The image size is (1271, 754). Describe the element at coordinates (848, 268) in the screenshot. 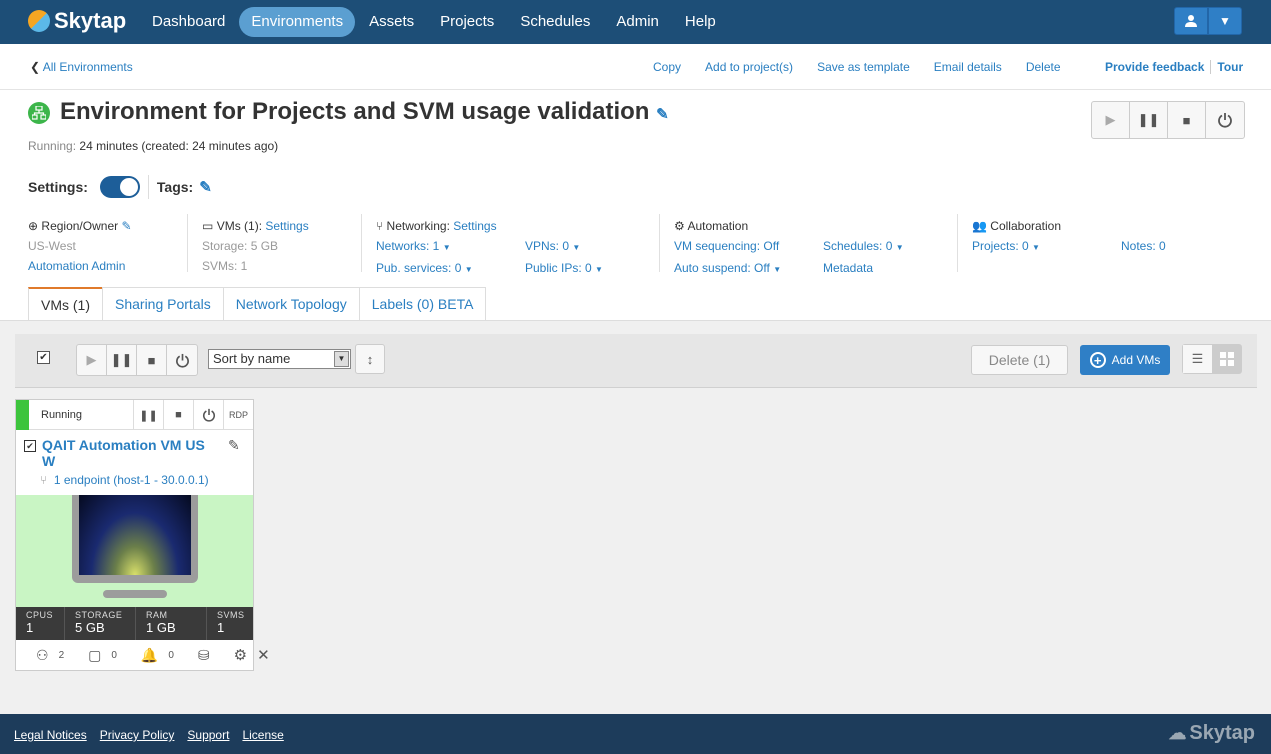

I see `metadata-link: Metadata` at that location.